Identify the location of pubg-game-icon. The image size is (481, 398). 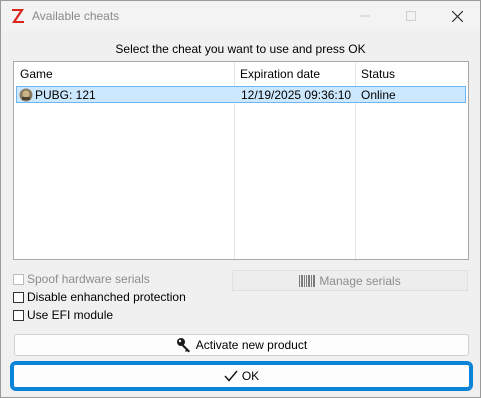
(26, 95).